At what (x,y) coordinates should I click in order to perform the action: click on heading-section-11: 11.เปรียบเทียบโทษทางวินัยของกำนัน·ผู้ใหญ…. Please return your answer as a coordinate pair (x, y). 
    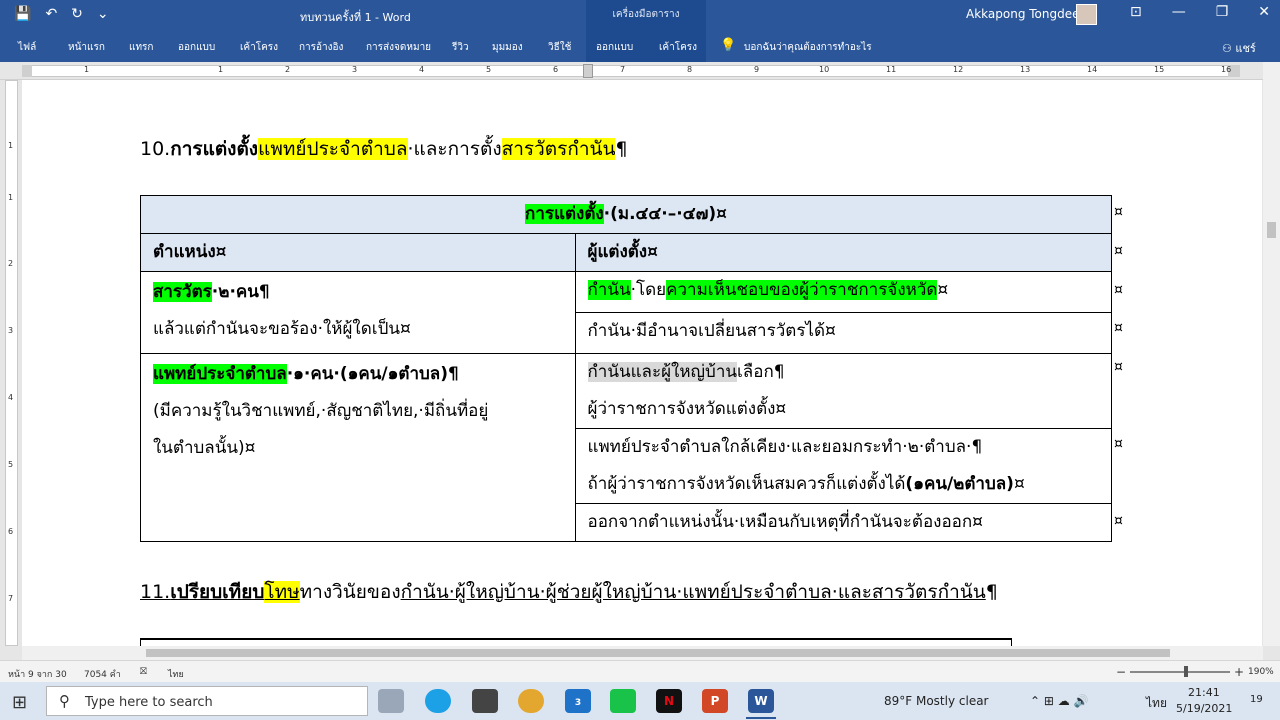
    Looking at the image, I should click on (569, 592).